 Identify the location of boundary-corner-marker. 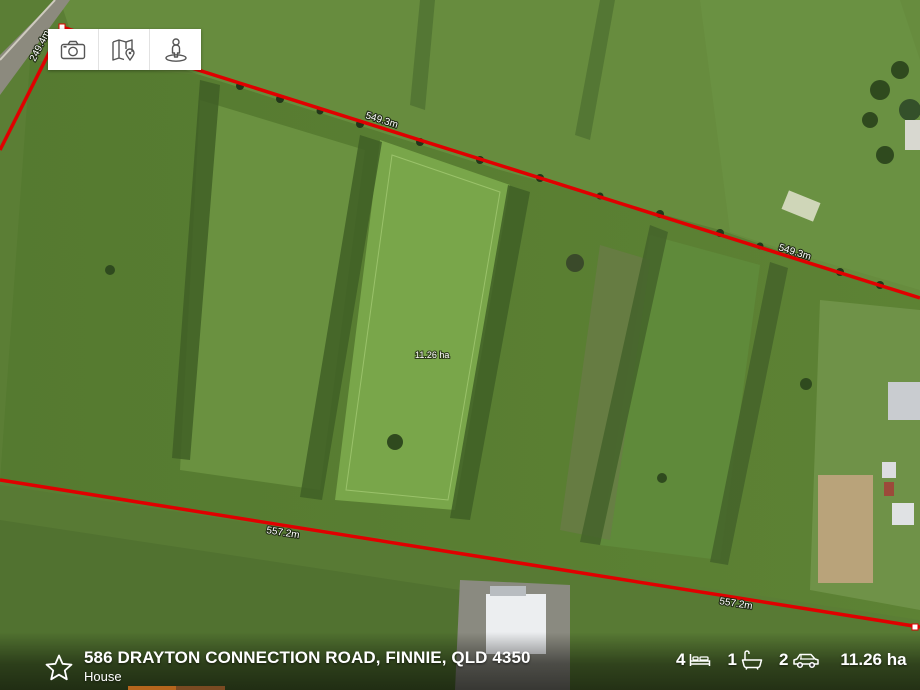
(915, 627).